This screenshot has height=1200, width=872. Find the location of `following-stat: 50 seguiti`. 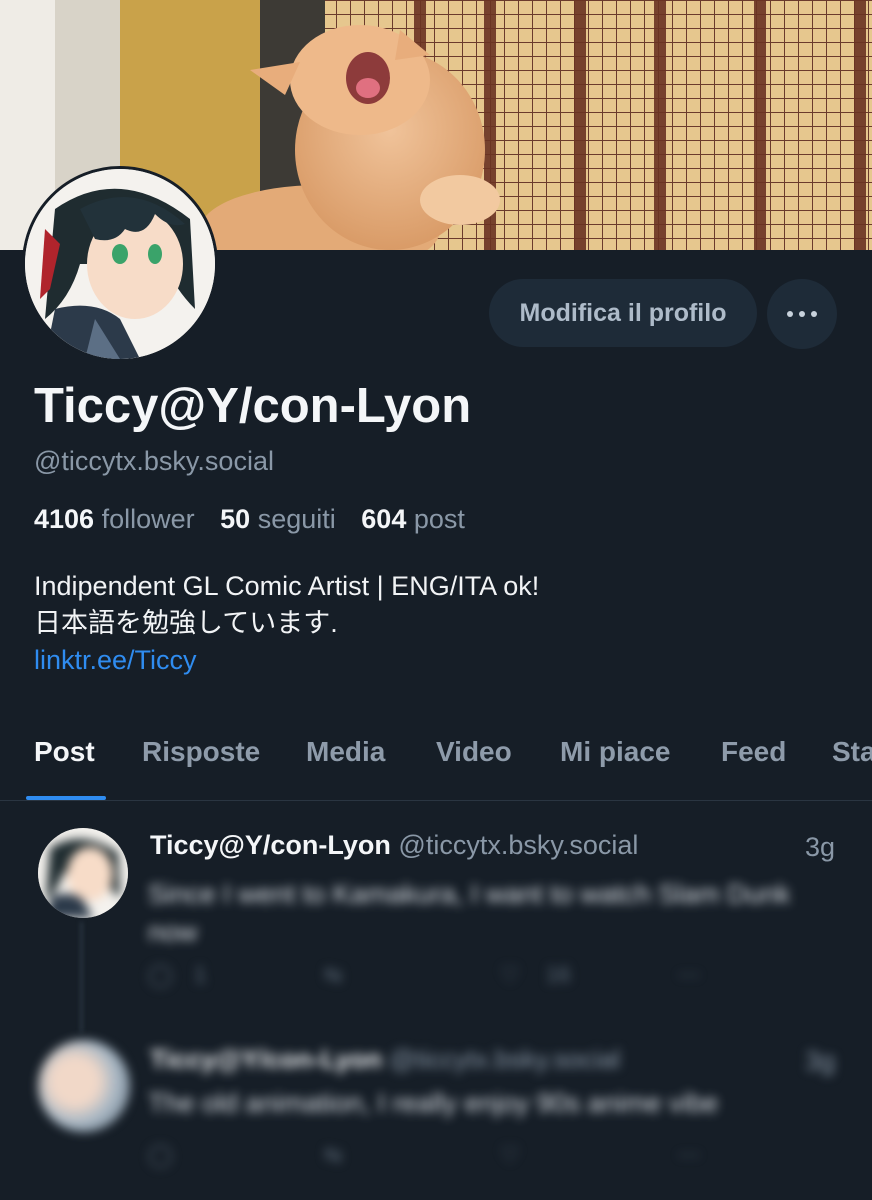

following-stat: 50 seguiti is located at coordinates (278, 519).